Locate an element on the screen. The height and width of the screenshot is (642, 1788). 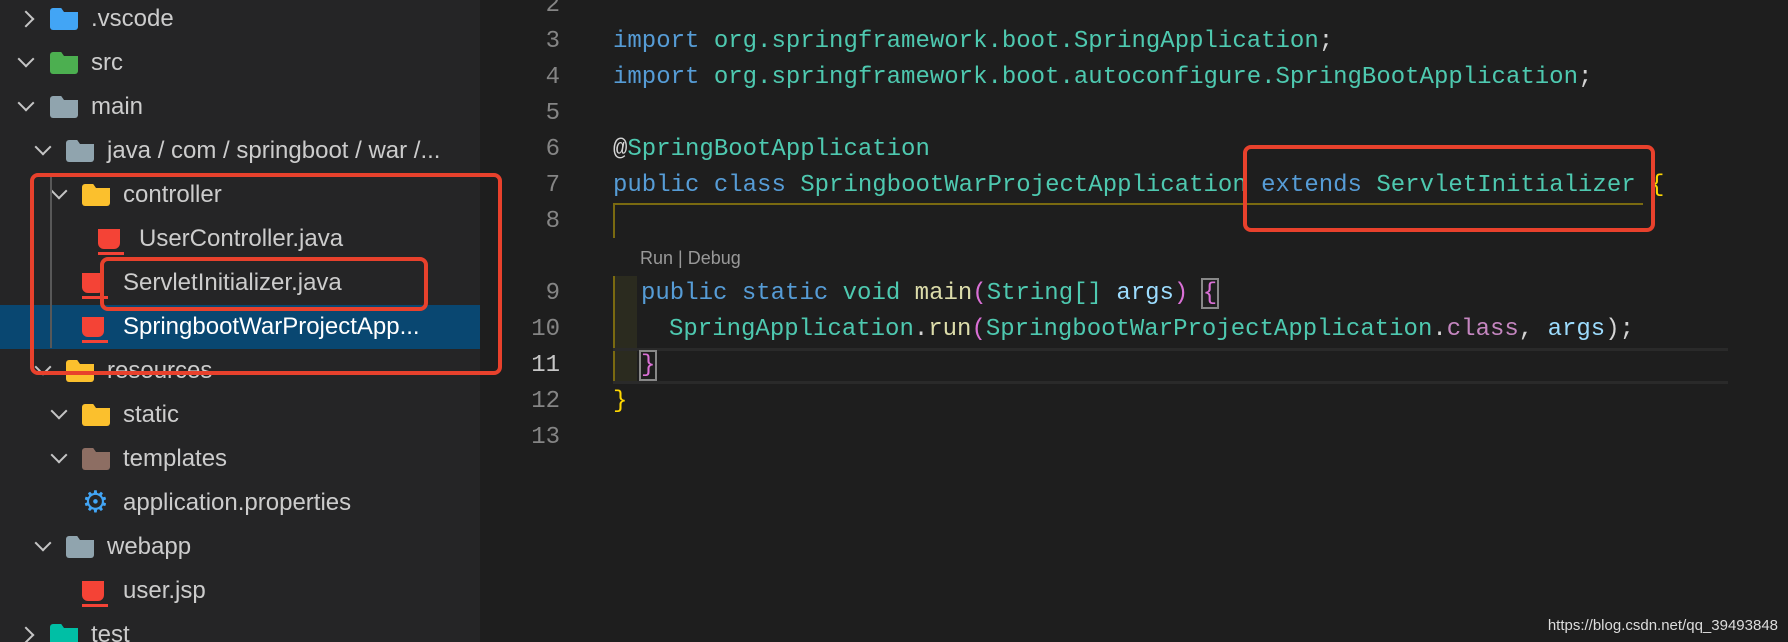
tree-item: src is located at coordinates (240, 63).